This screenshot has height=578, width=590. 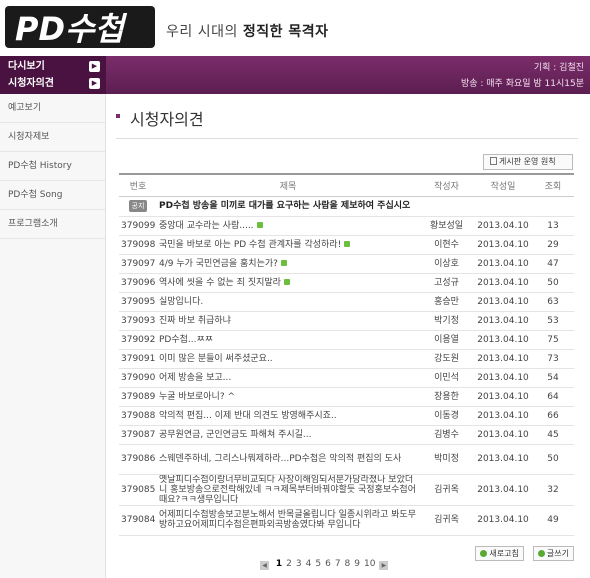 What do you see at coordinates (499, 553) in the screenshot?
I see `refresh-button: 새로고침` at bounding box center [499, 553].